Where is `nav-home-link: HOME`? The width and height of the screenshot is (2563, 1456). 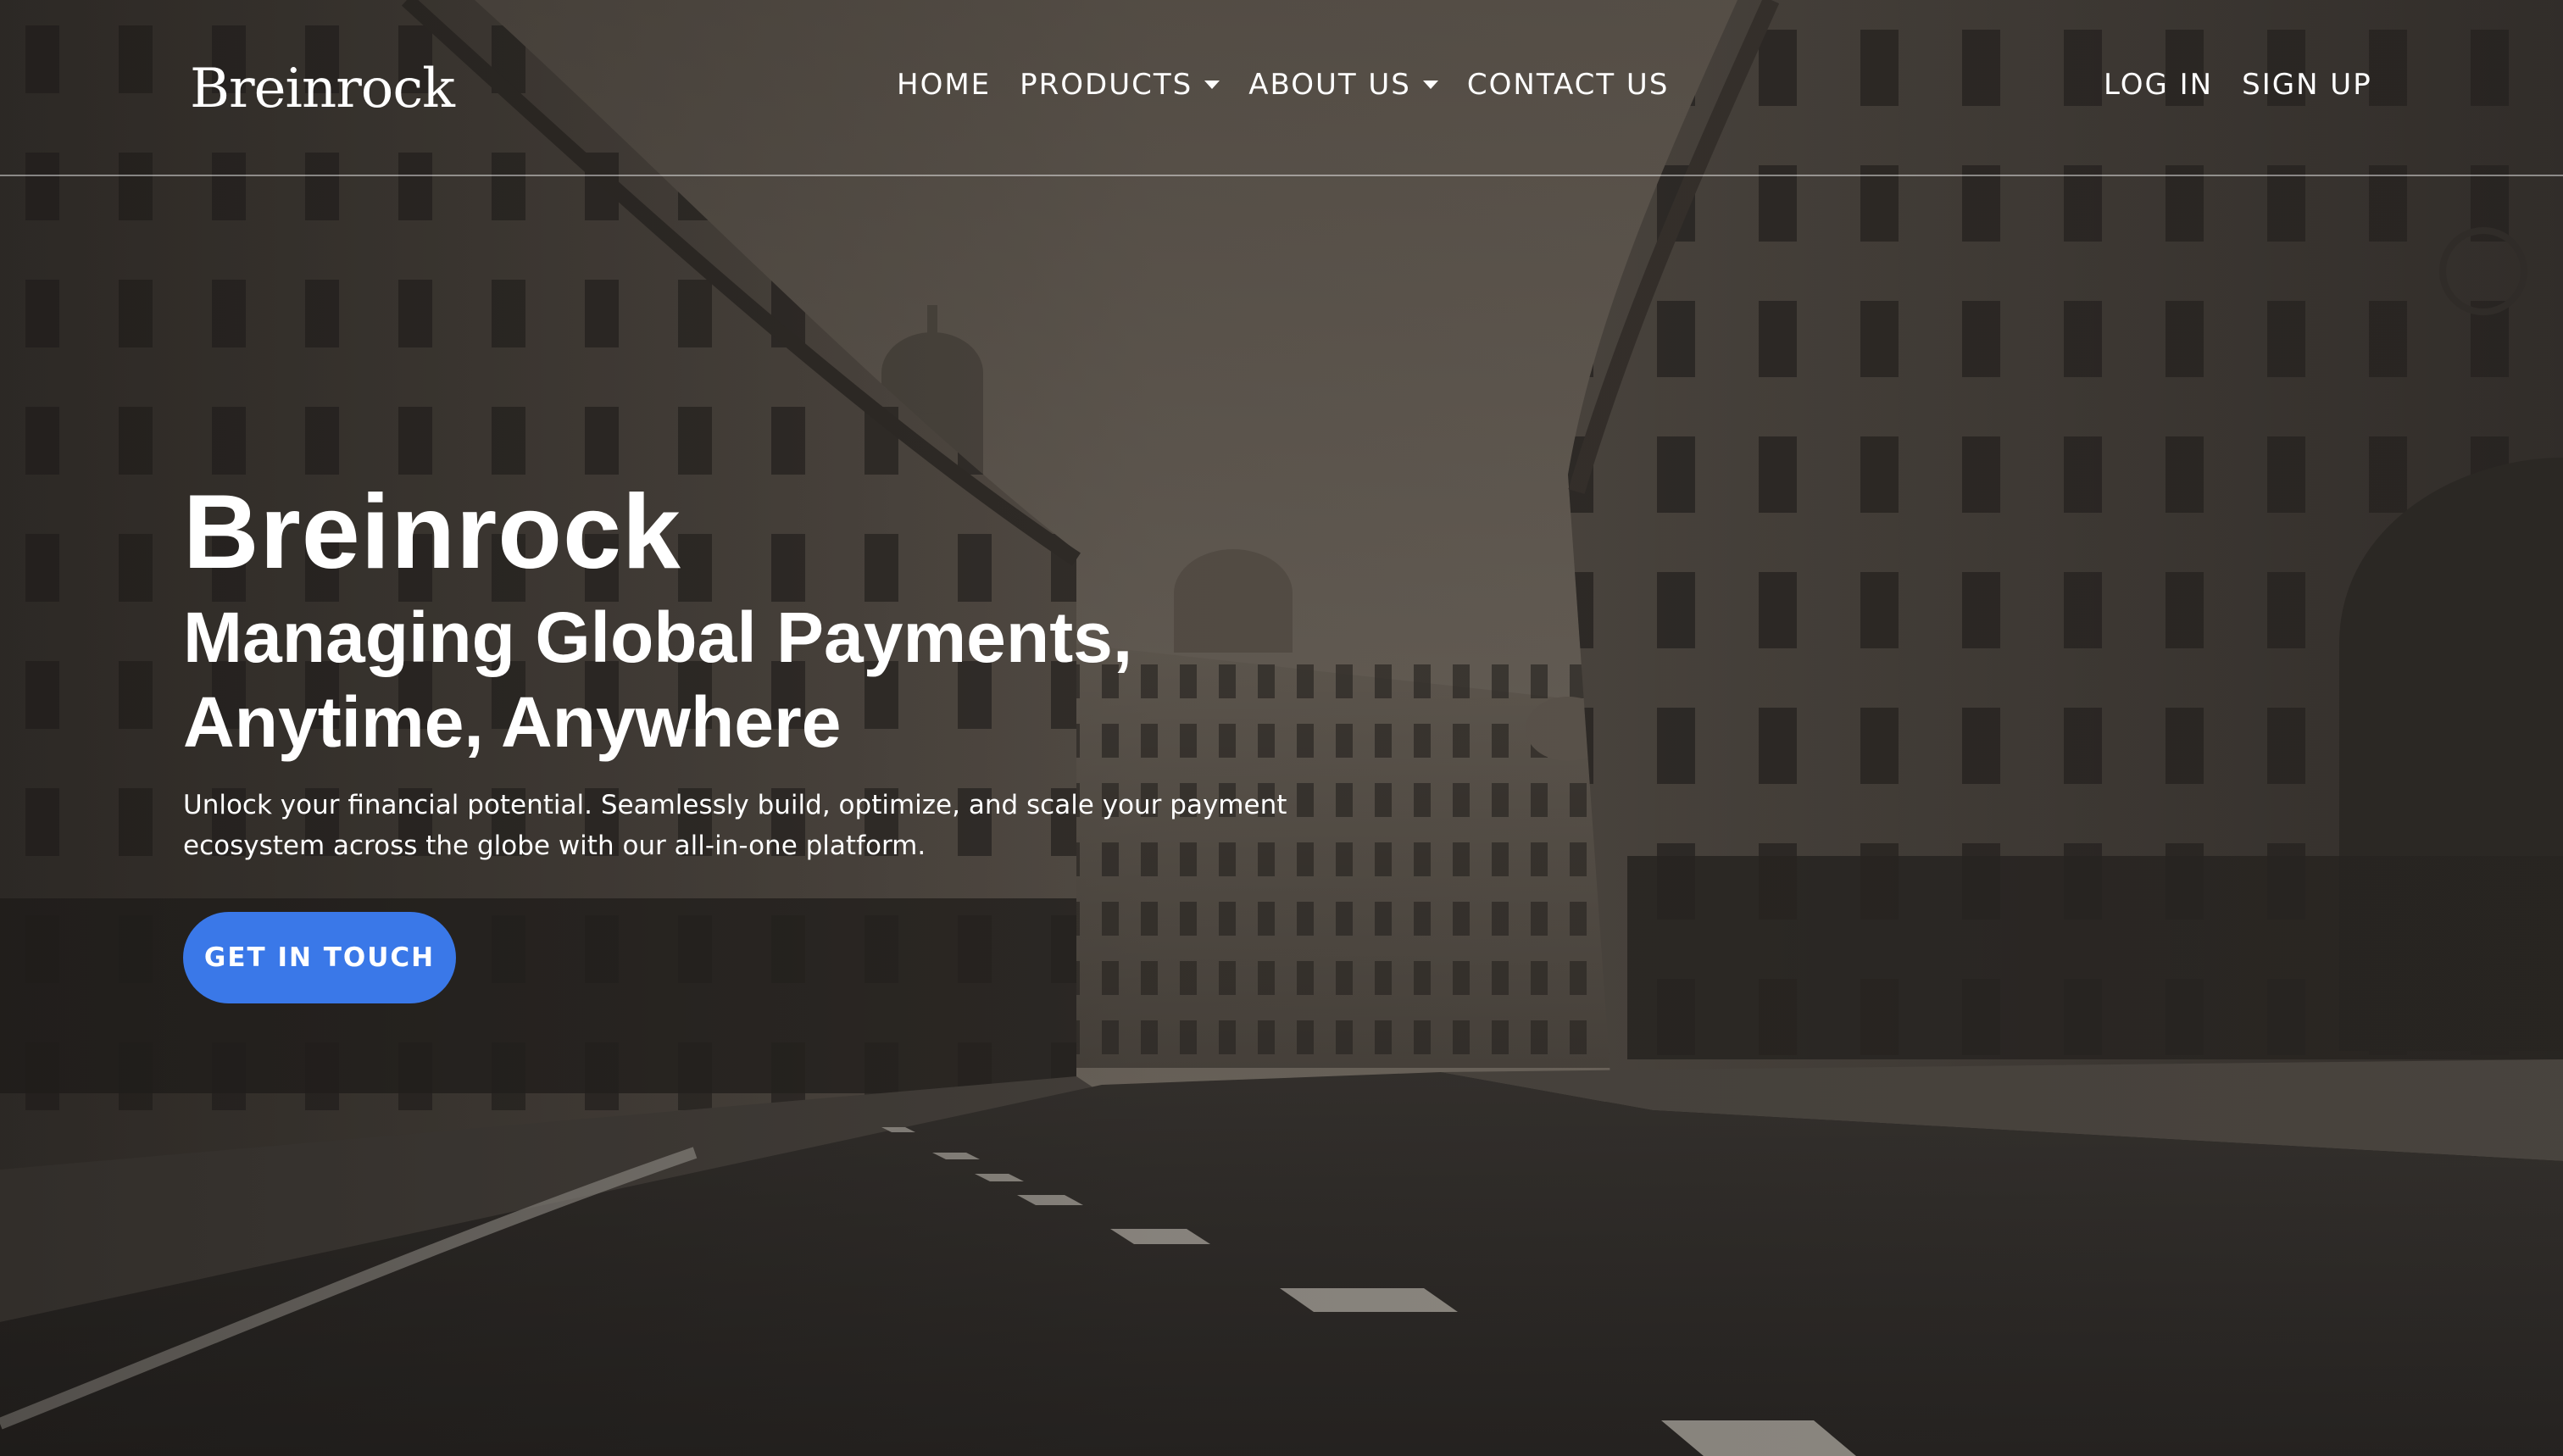 nav-home-link: HOME is located at coordinates (944, 85).